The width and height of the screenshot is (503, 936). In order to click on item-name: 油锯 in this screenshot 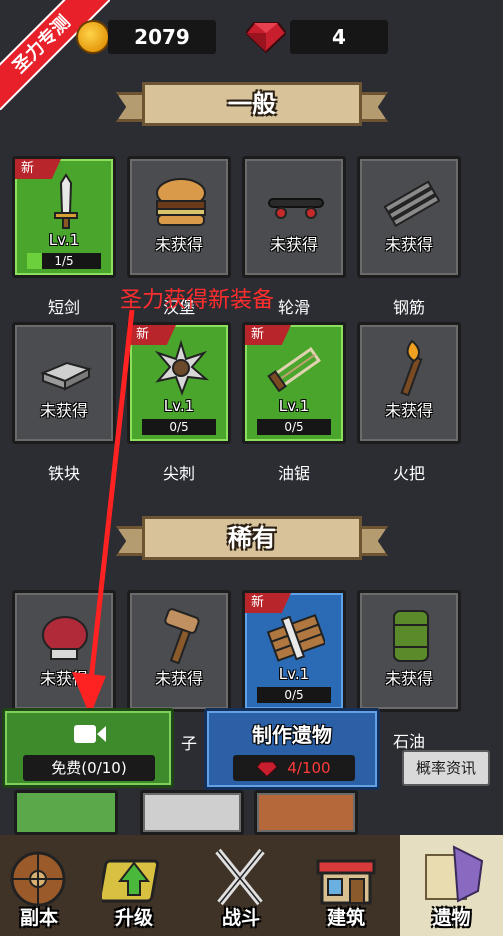, I will do `click(293, 473)`.